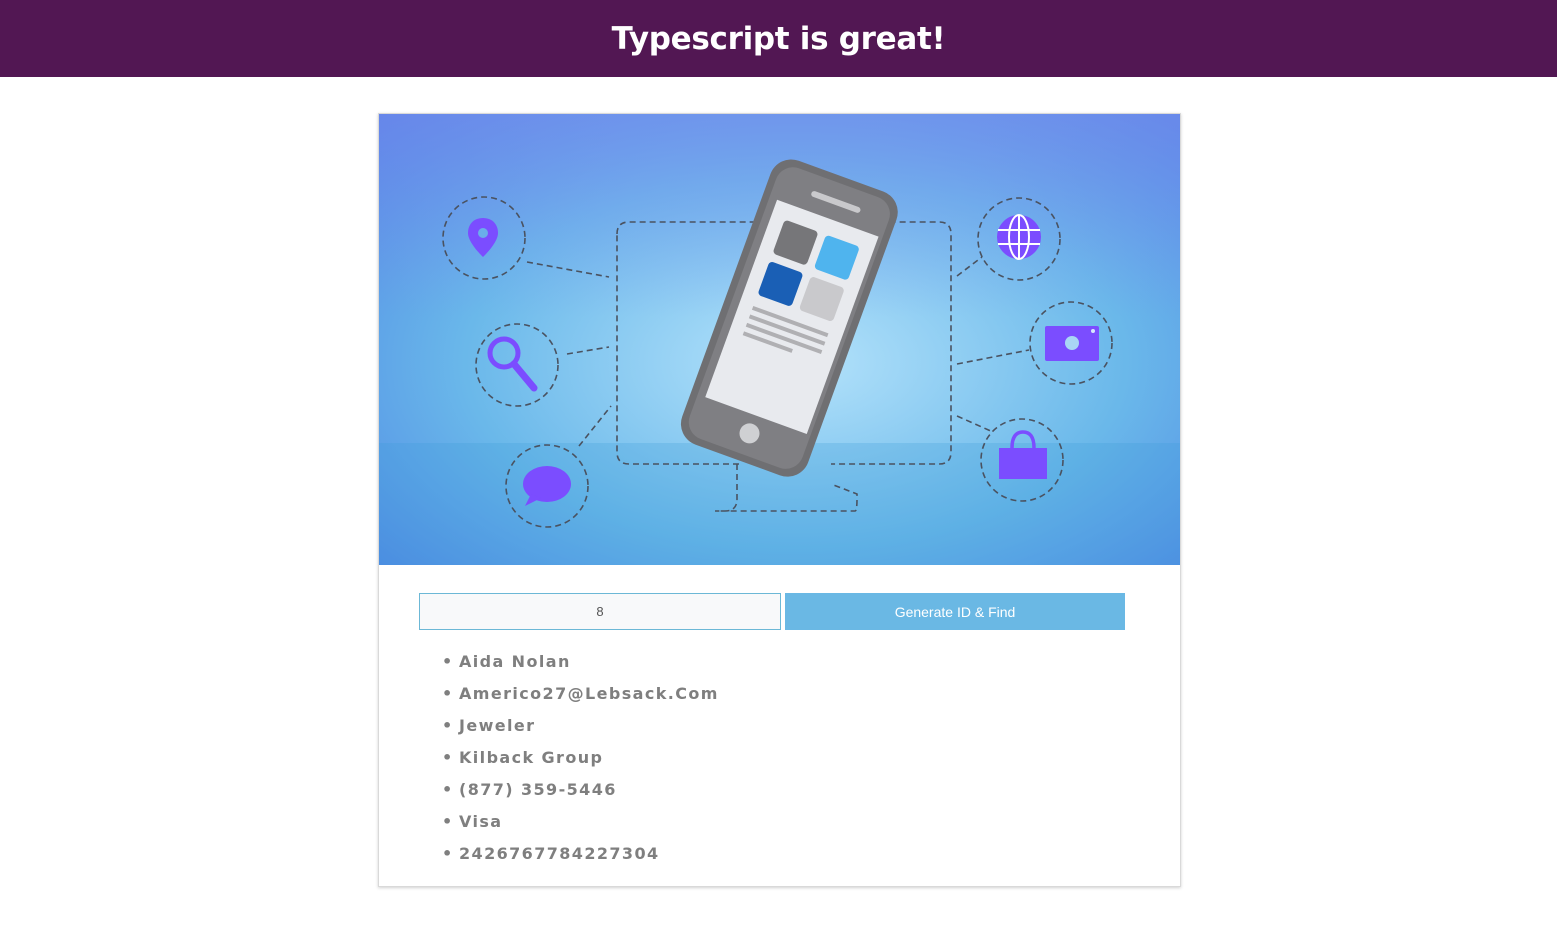  I want to click on list-item-phone: (877) 359-5446, so click(580, 790).